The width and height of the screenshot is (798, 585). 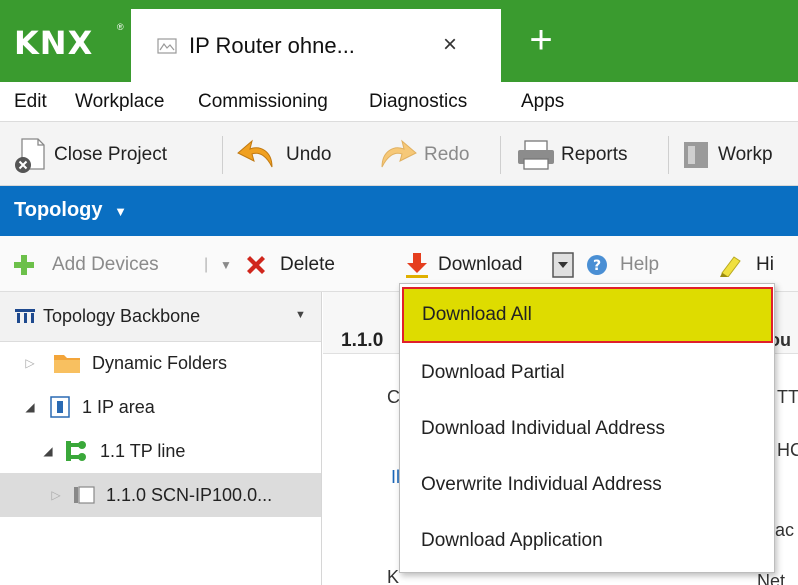 What do you see at coordinates (594, 154) in the screenshot?
I see `reports-label: Reports` at bounding box center [594, 154].